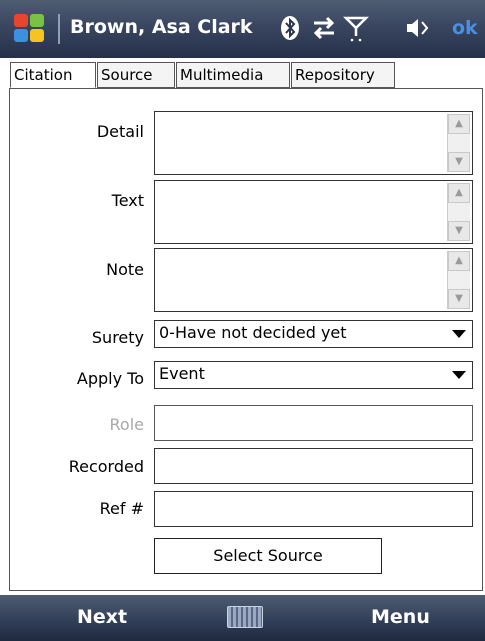 This screenshot has width=485, height=641. I want to click on role-field, so click(313, 423).